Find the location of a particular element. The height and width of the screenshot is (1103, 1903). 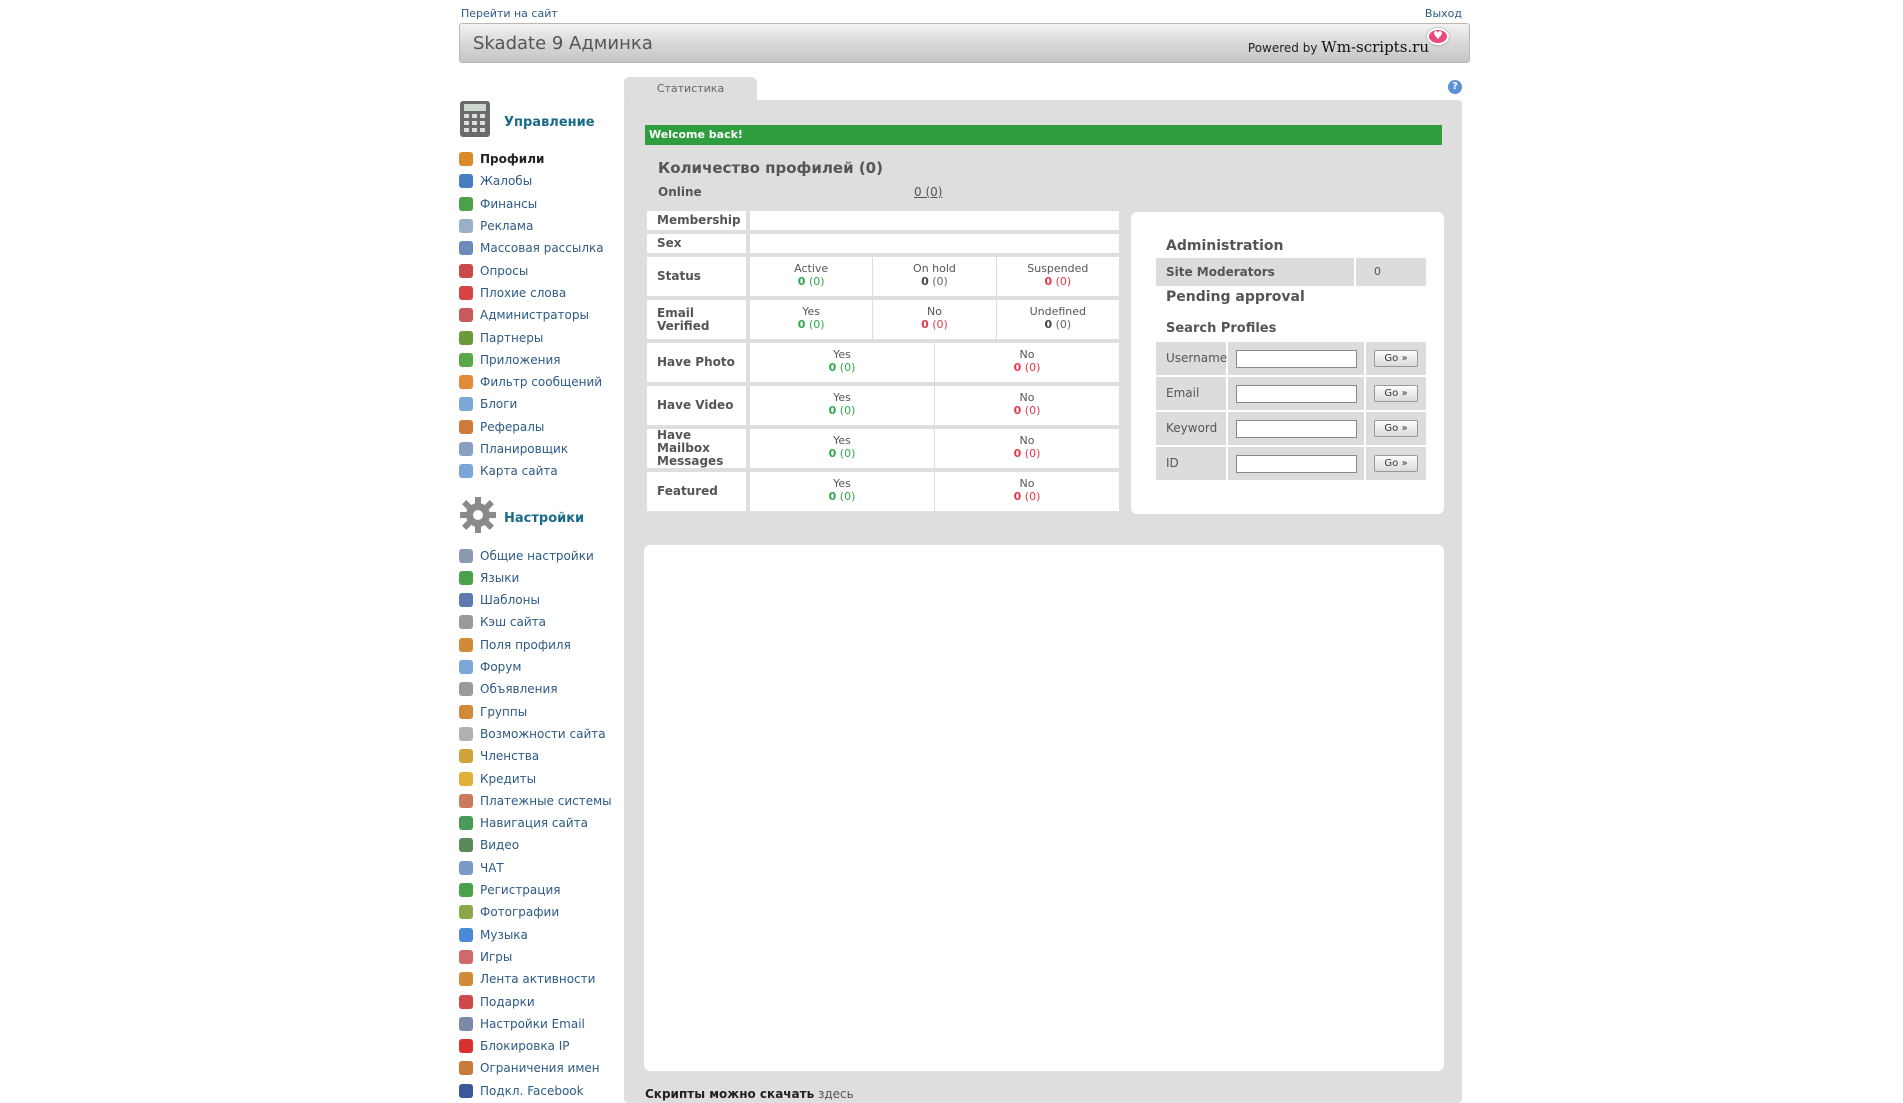

stats-cell: Yes 0 (0) is located at coordinates (842, 405).